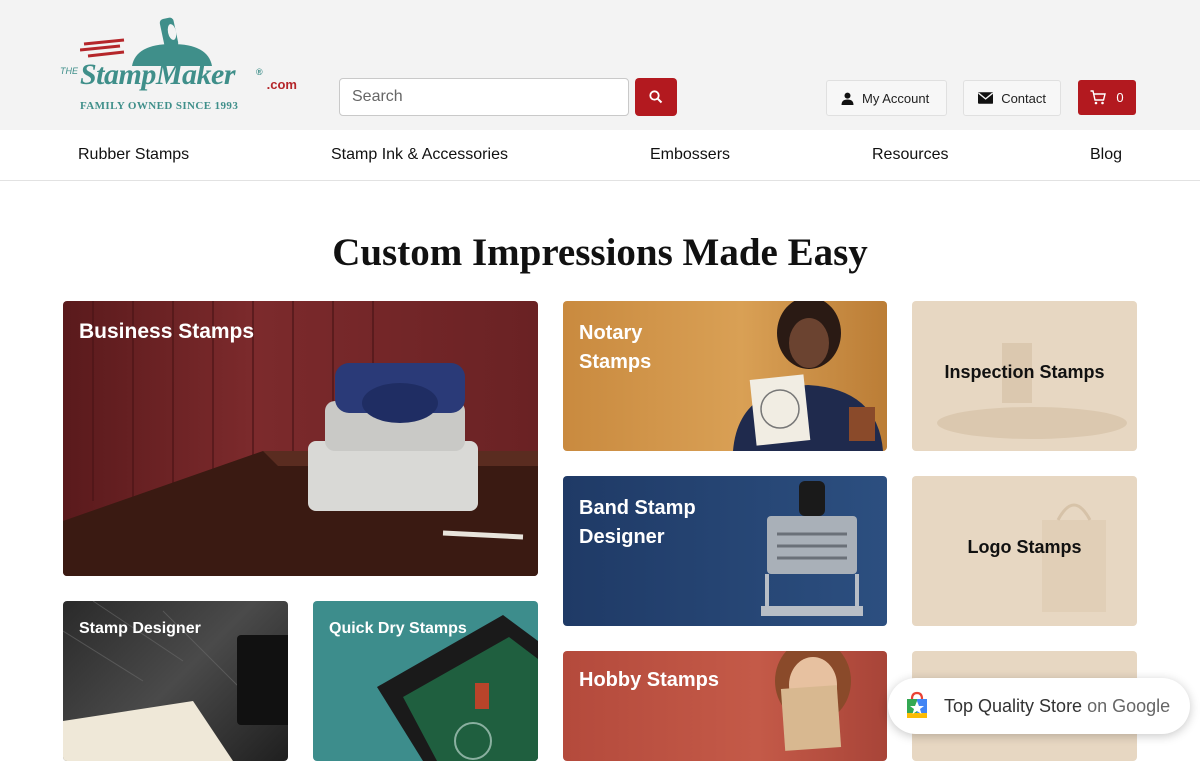 This screenshot has width=1200, height=761. I want to click on nav-embossers: Embossers, so click(690, 155).